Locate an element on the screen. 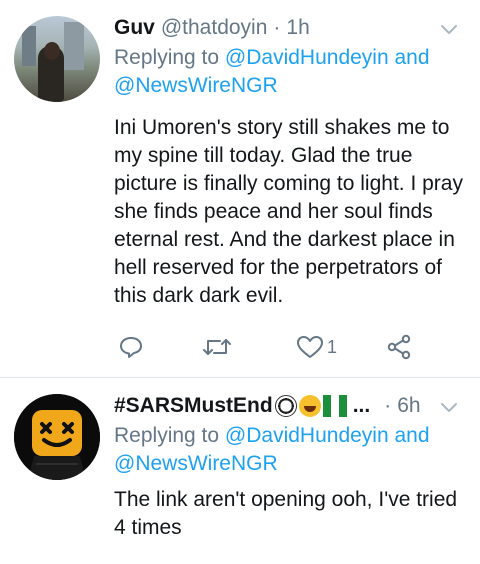 The height and width of the screenshot is (564, 480). display-name: Guv is located at coordinates (134, 28).